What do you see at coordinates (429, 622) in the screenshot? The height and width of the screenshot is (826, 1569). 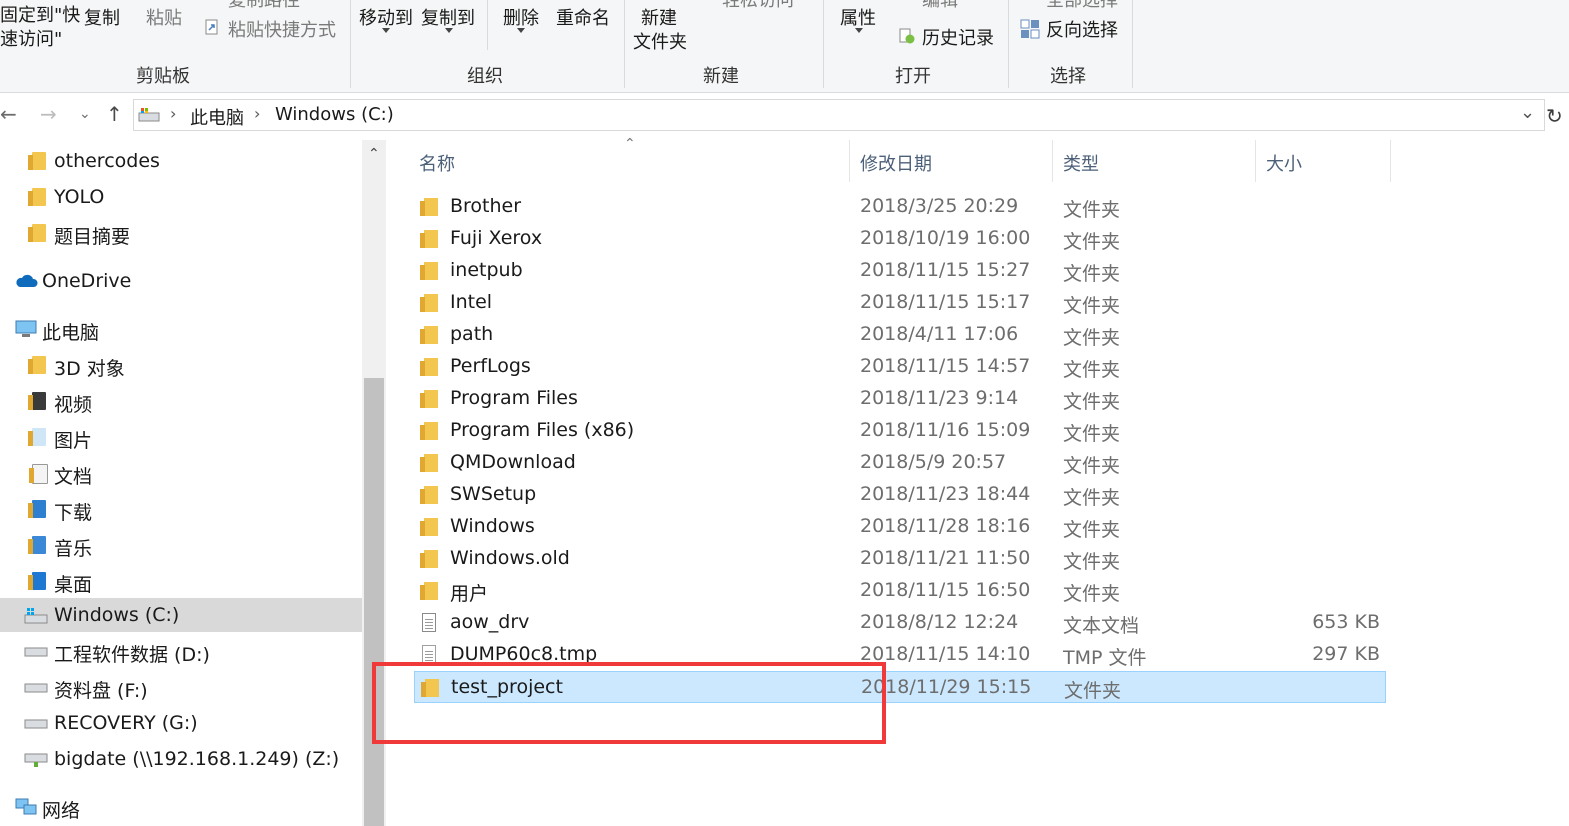 I see `text-file-icon` at bounding box center [429, 622].